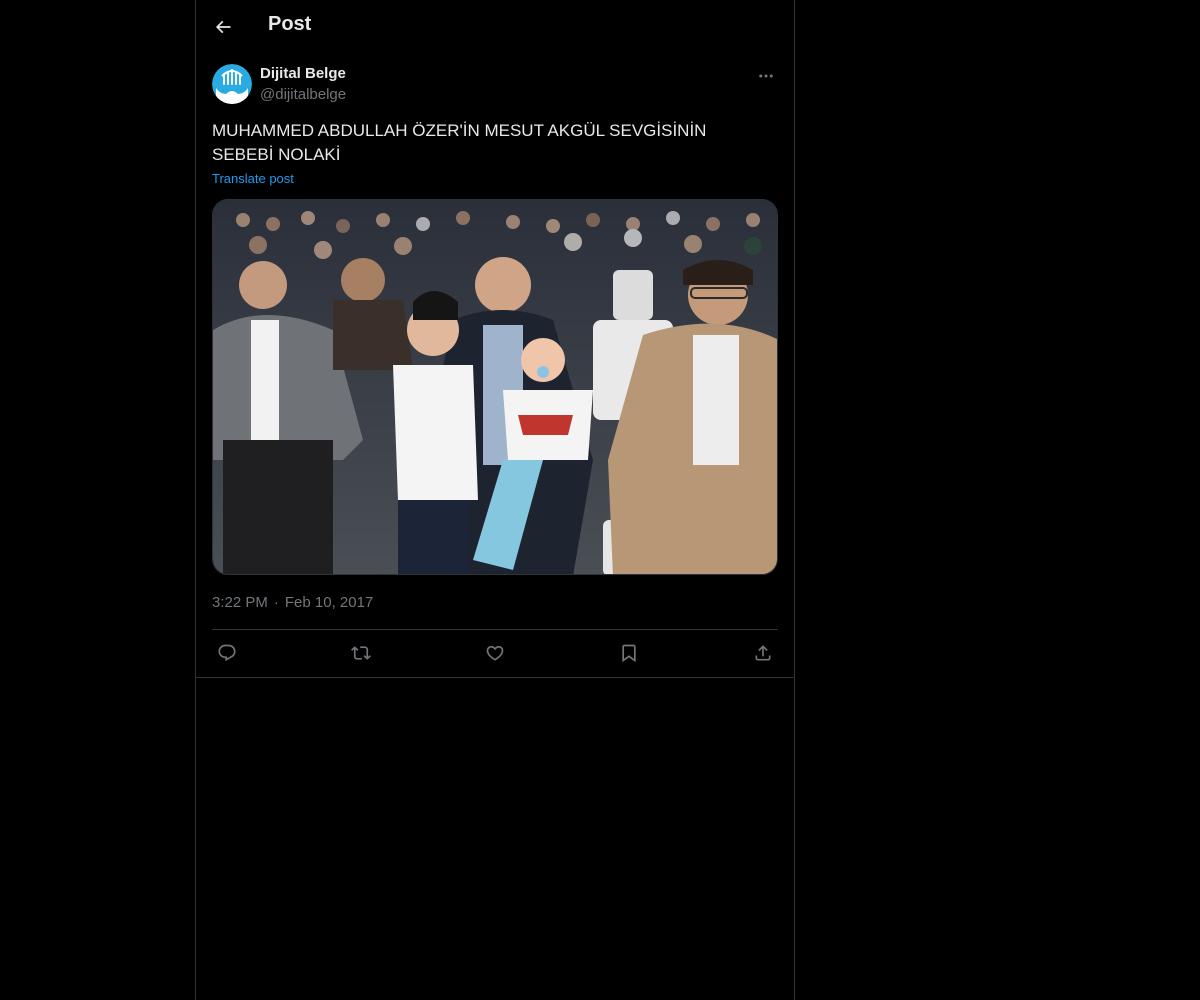 Image resolution: width=1200 pixels, height=1000 pixels. I want to click on divider, so click(495, 629).